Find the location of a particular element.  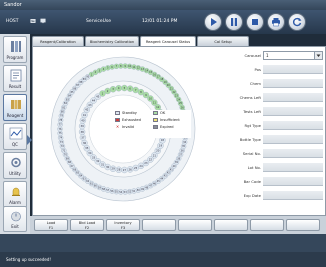

outer-slot-label: 87 is located at coordinates (78, 85).